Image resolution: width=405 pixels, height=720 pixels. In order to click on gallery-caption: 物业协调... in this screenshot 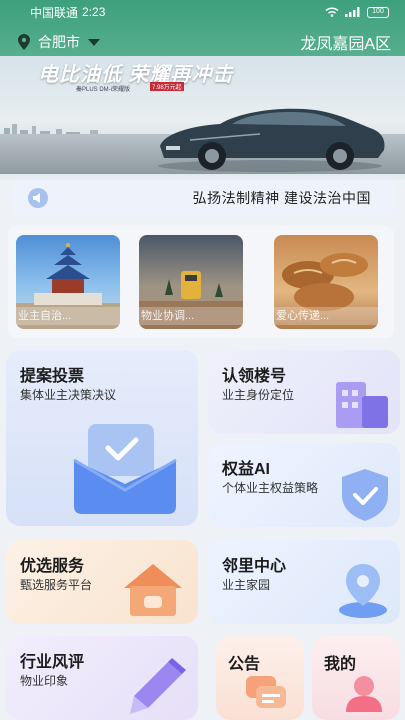, I will do `click(191, 316)`.